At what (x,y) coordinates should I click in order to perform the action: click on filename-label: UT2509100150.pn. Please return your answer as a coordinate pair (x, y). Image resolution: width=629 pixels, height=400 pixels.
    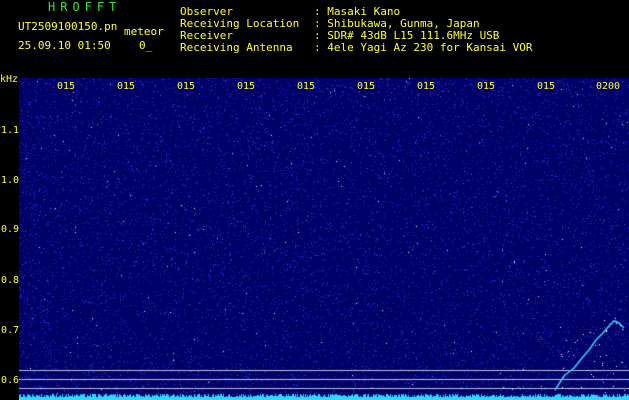
    Looking at the image, I should click on (68, 26).